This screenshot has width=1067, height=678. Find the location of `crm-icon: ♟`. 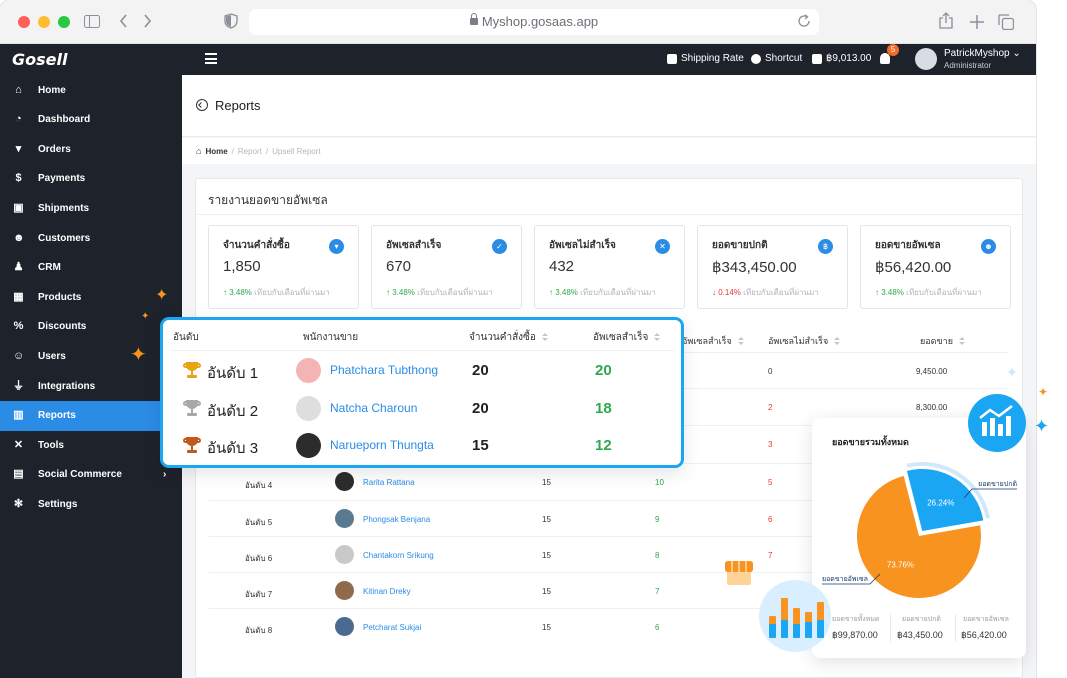

crm-icon: ♟ is located at coordinates (18, 267).